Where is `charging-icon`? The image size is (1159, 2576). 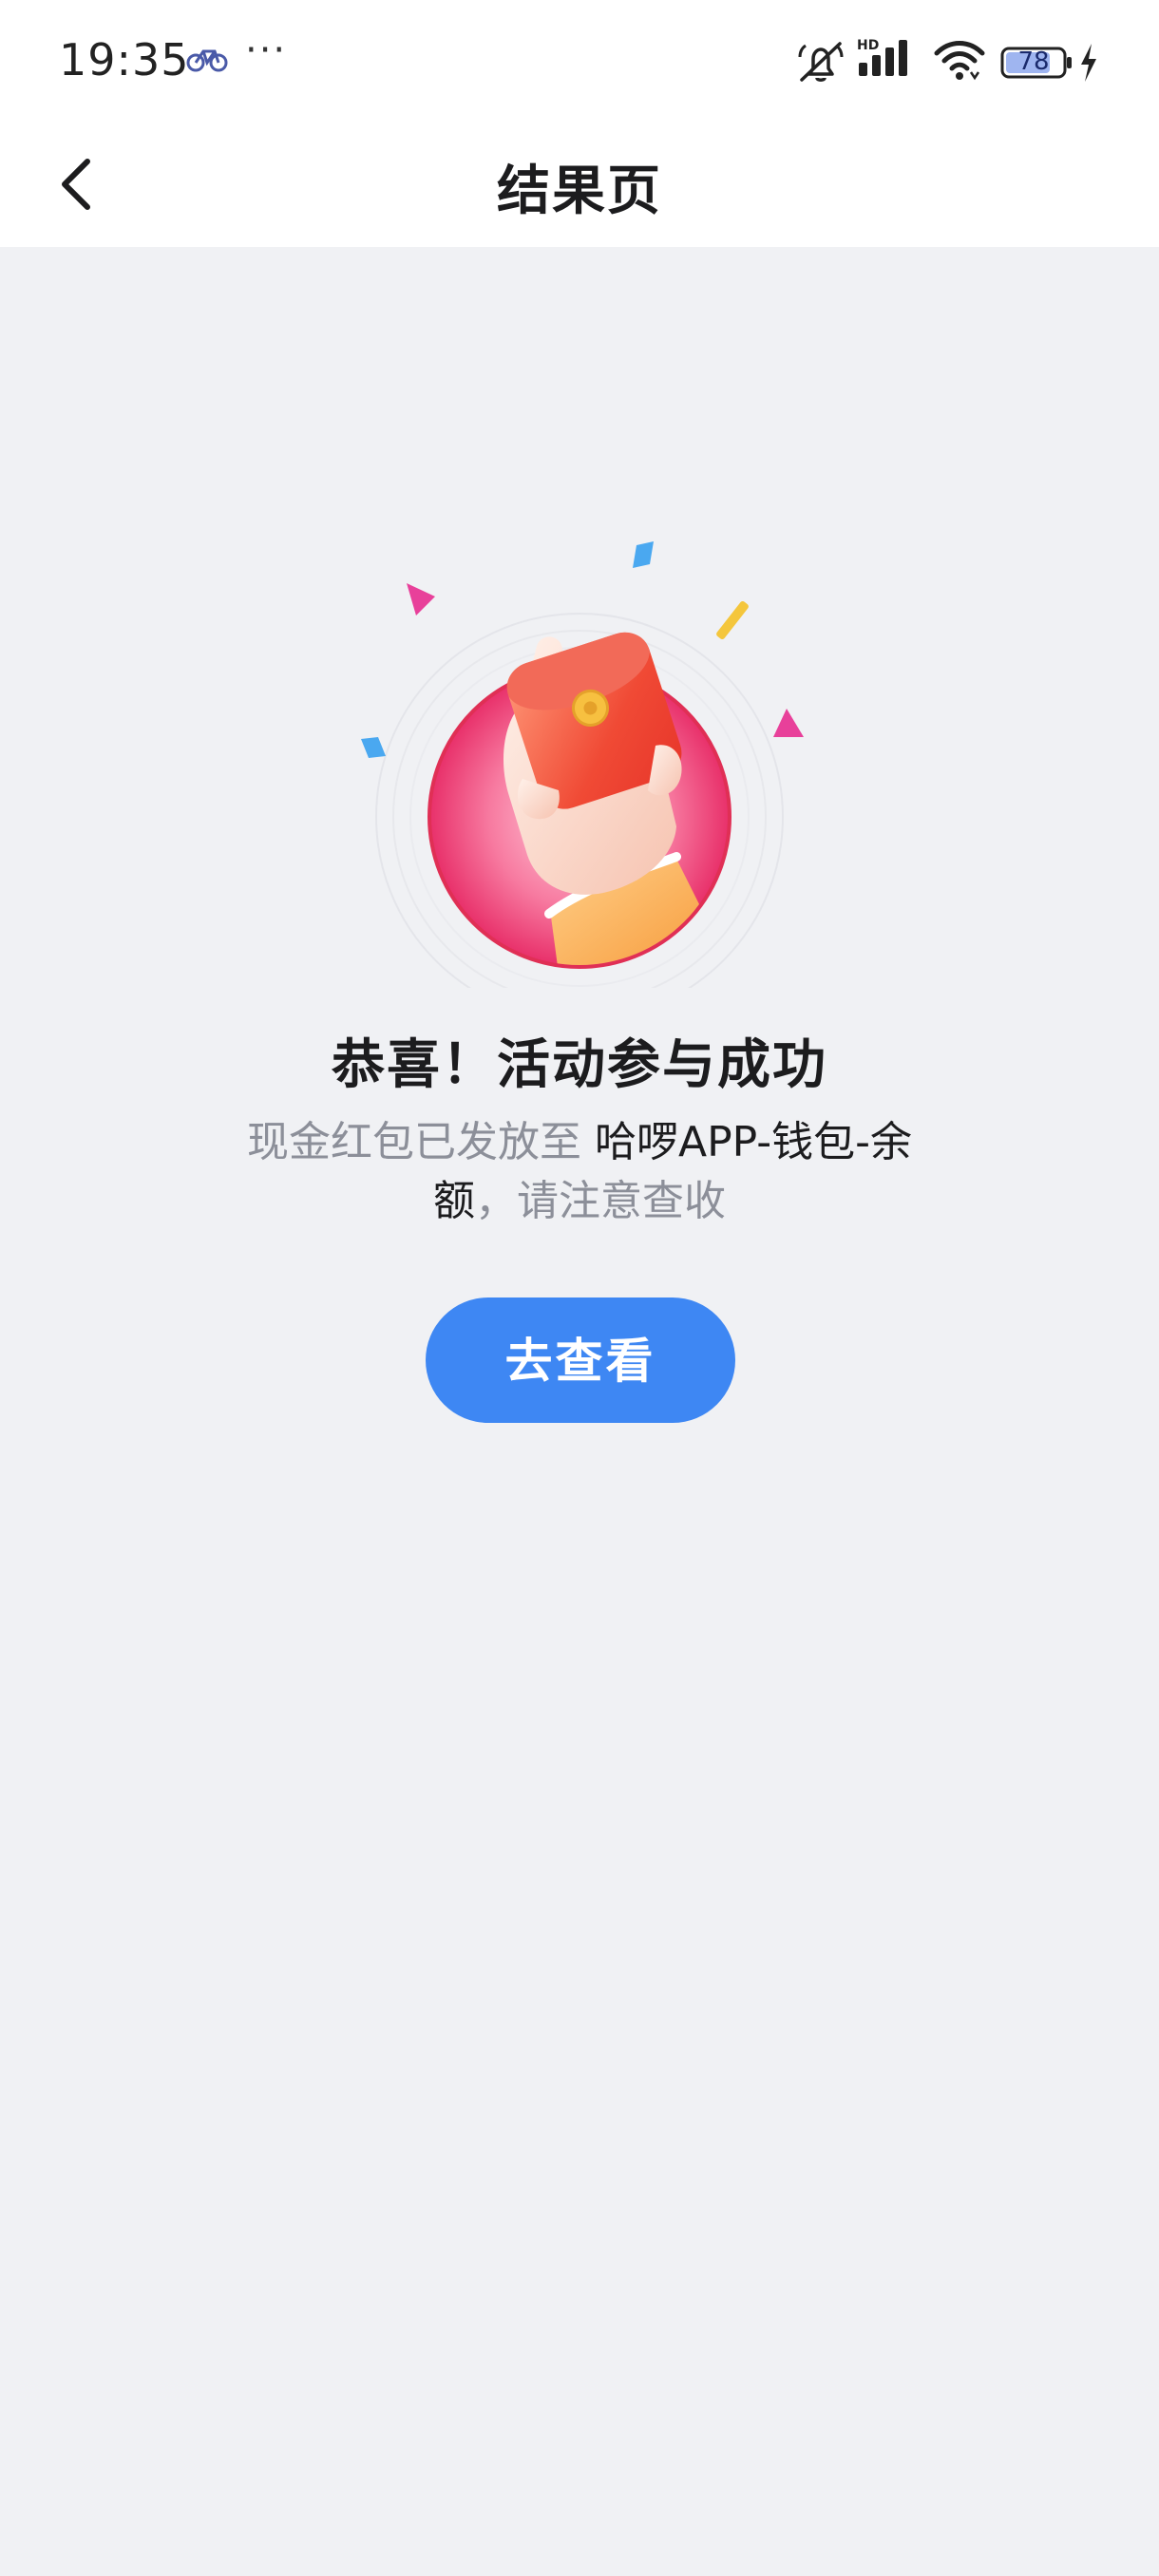 charging-icon is located at coordinates (1088, 63).